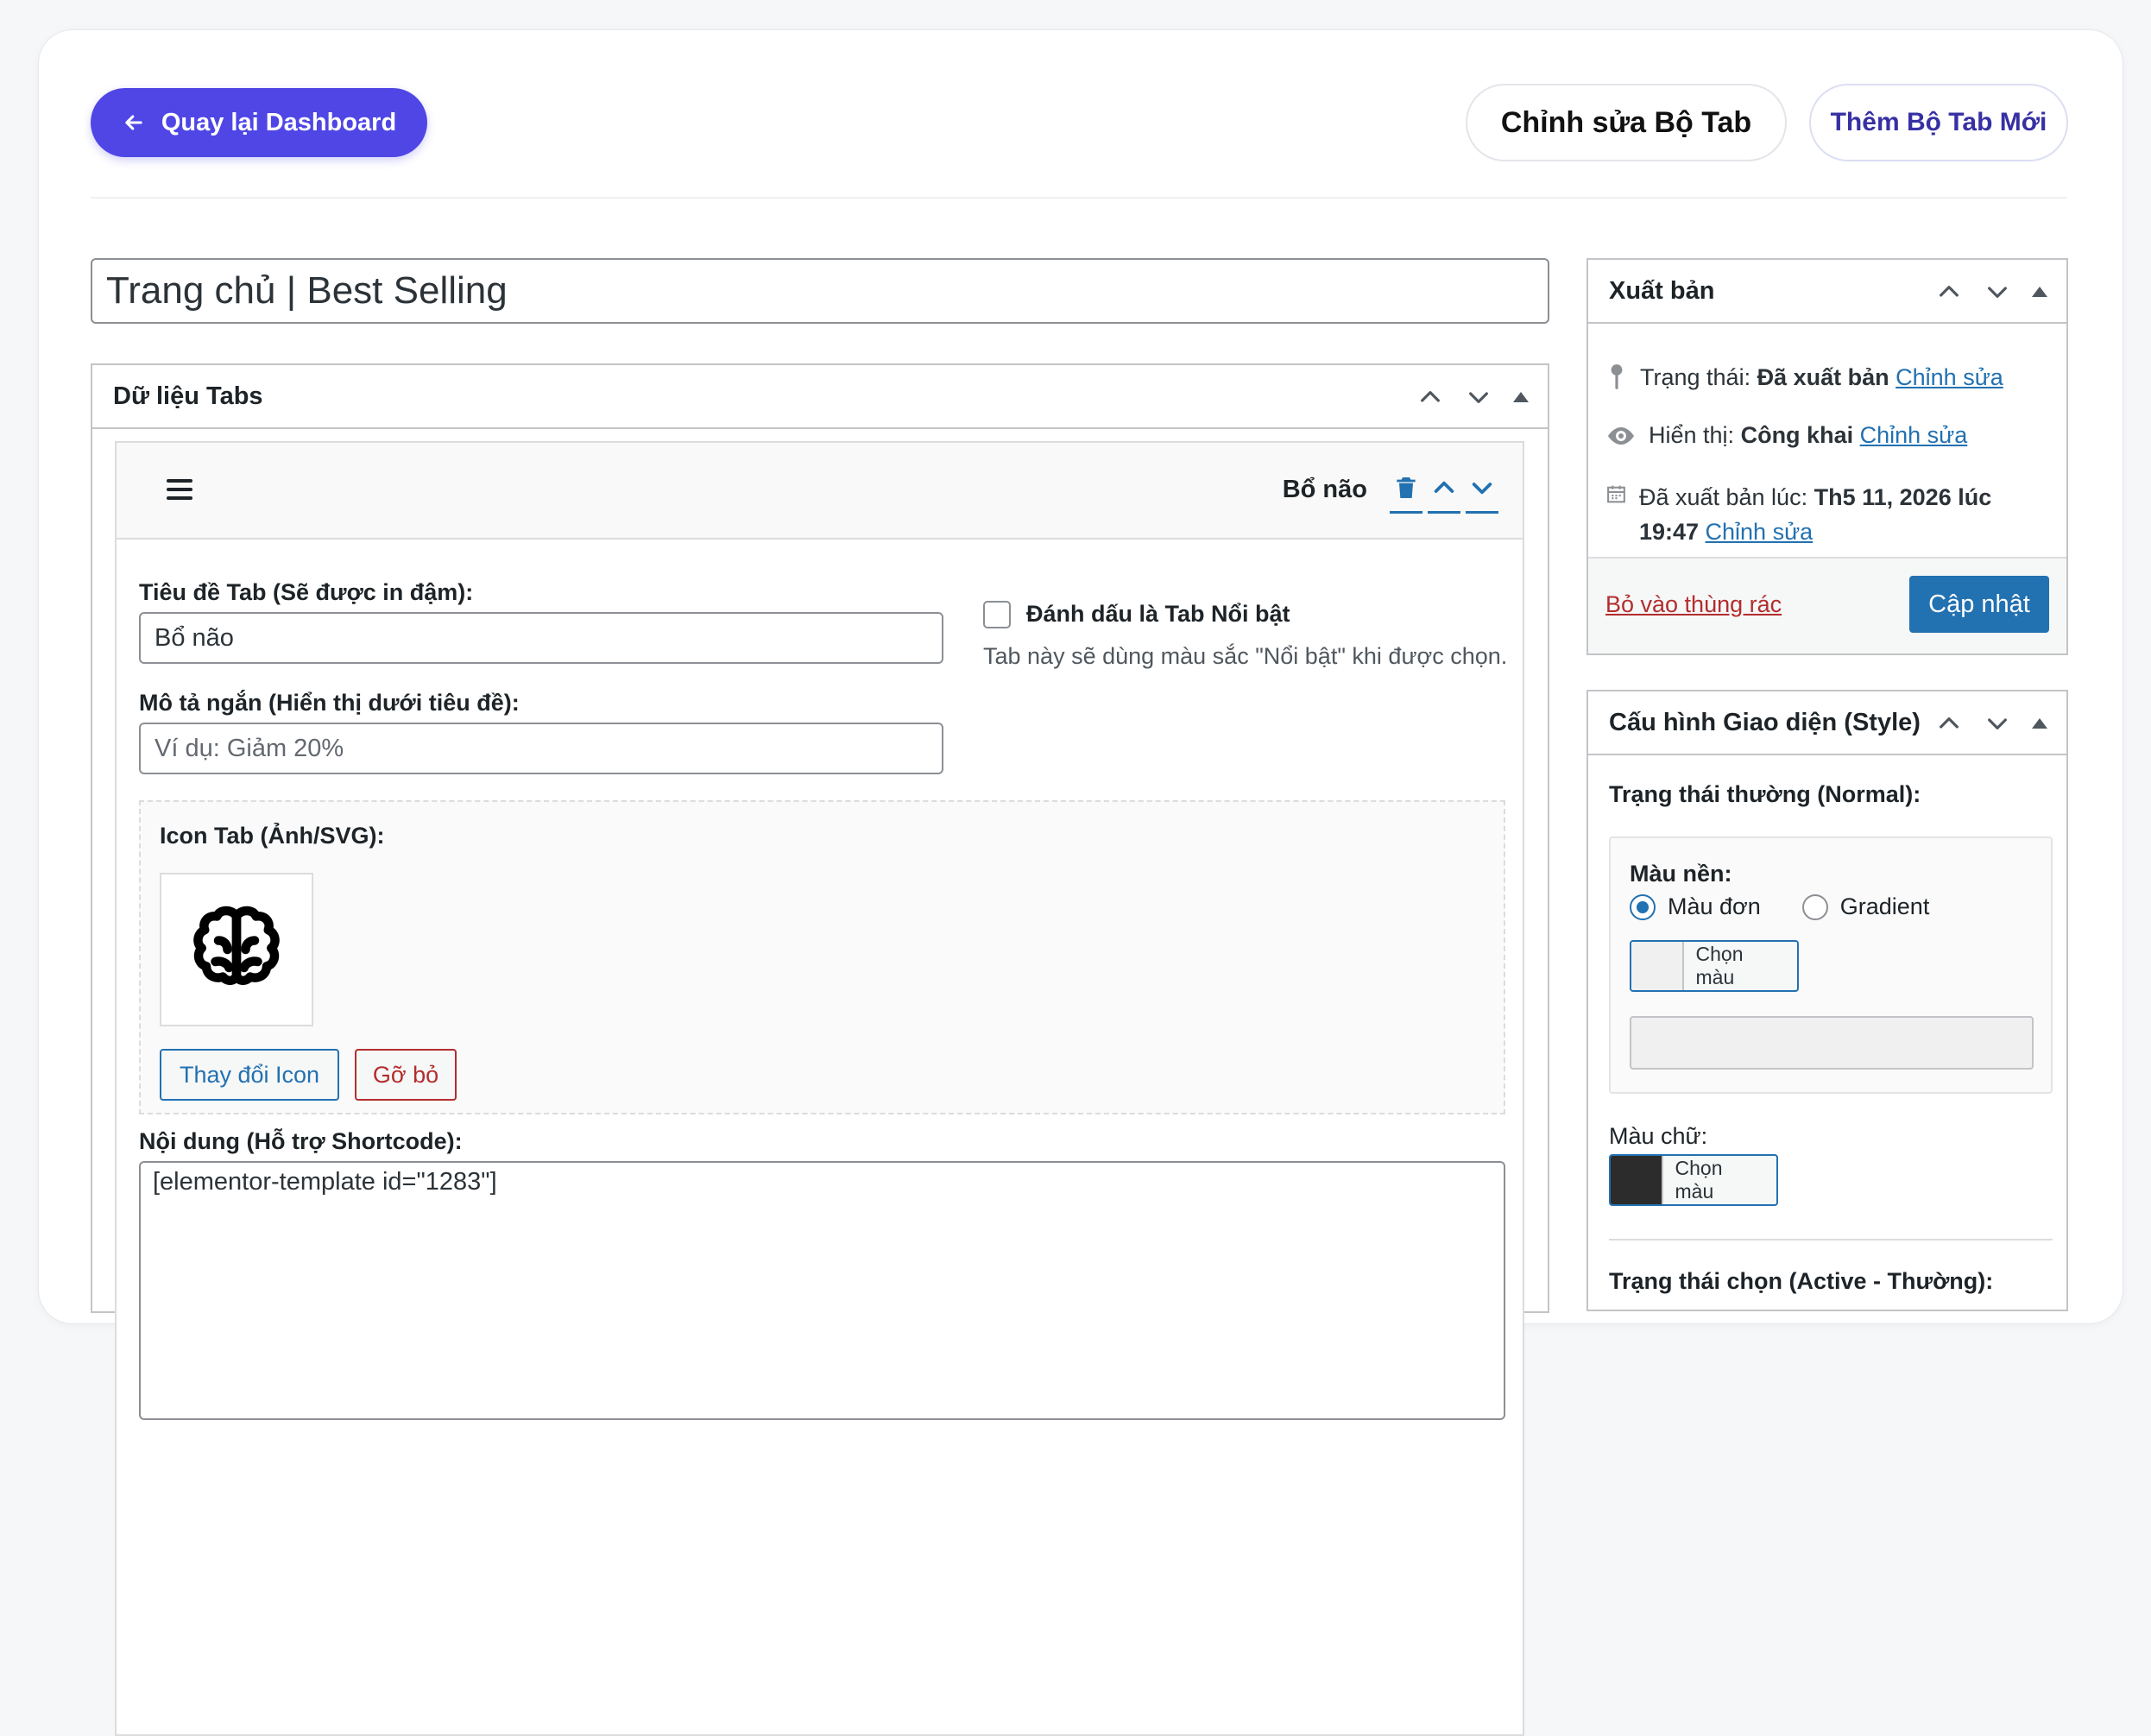 This screenshot has width=2151, height=1736. What do you see at coordinates (1797, 435) in the screenshot?
I see `visibility-value: Công khai` at bounding box center [1797, 435].